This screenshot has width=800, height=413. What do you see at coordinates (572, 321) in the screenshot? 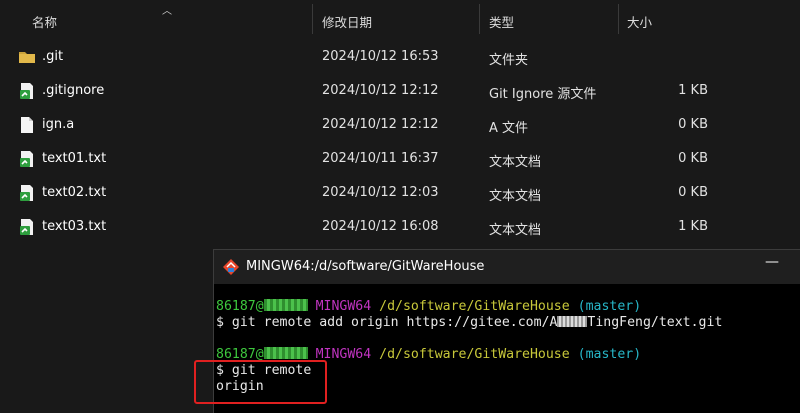
I see `redacted-username` at bounding box center [572, 321].